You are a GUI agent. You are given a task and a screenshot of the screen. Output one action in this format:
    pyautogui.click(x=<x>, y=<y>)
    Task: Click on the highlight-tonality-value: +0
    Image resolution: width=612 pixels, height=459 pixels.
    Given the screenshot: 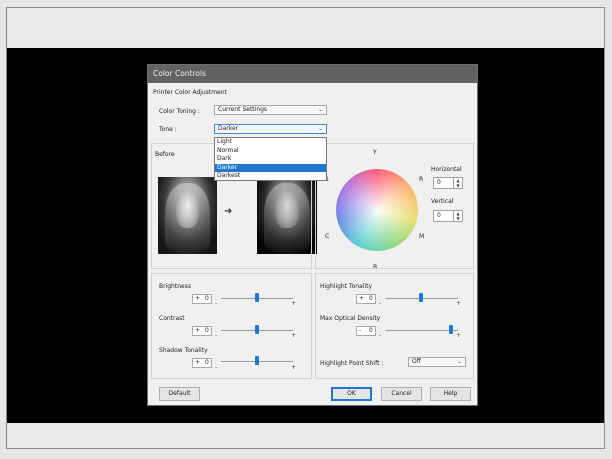 What is the action you would take?
    pyautogui.click(x=366, y=299)
    